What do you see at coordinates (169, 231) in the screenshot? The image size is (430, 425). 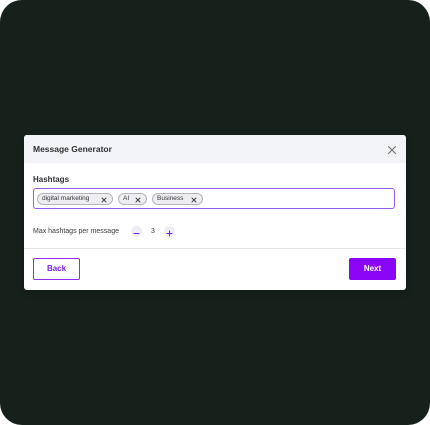 I see `plus-icon` at bounding box center [169, 231].